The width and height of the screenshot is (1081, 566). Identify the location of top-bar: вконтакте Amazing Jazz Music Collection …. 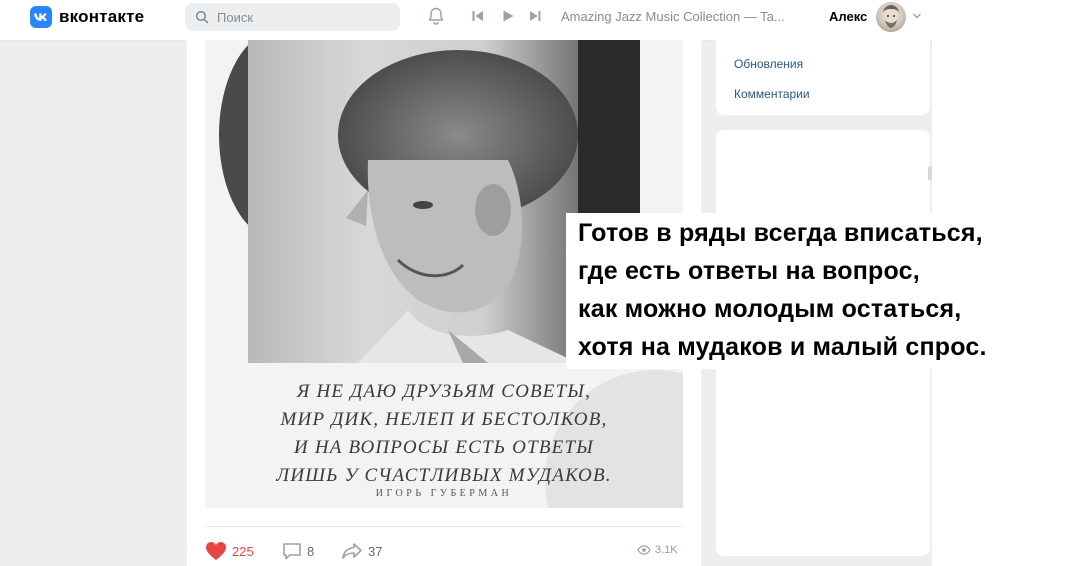
(540, 20).